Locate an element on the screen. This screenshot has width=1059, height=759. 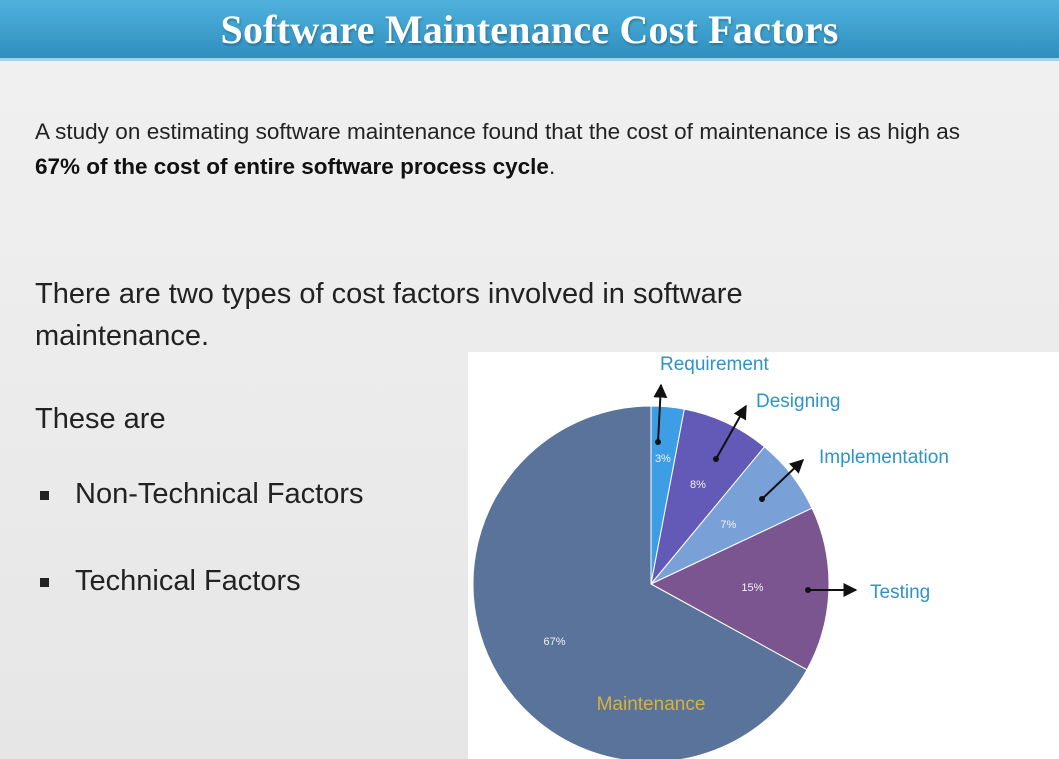
category-label-designing: Designing is located at coordinates (798, 401).